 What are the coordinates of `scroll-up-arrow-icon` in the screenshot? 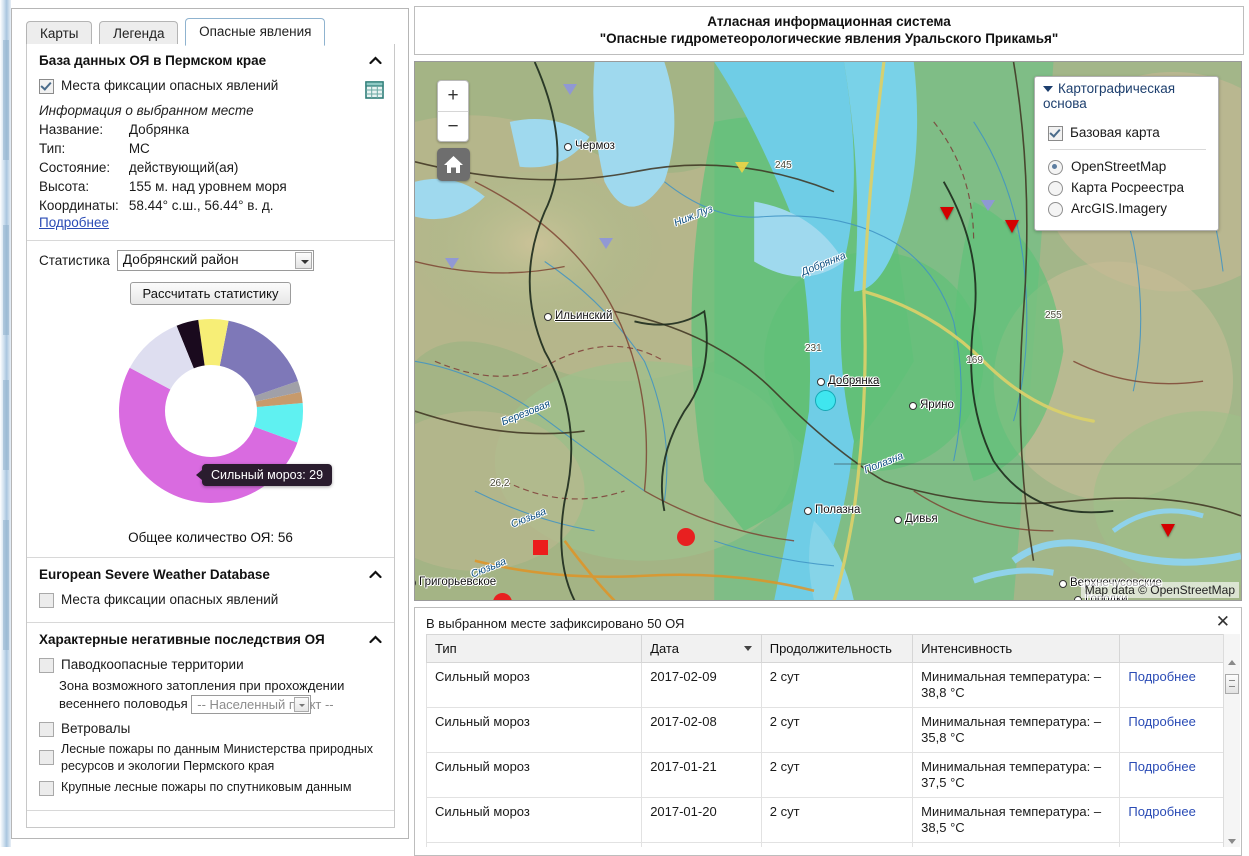 It's located at (1232, 662).